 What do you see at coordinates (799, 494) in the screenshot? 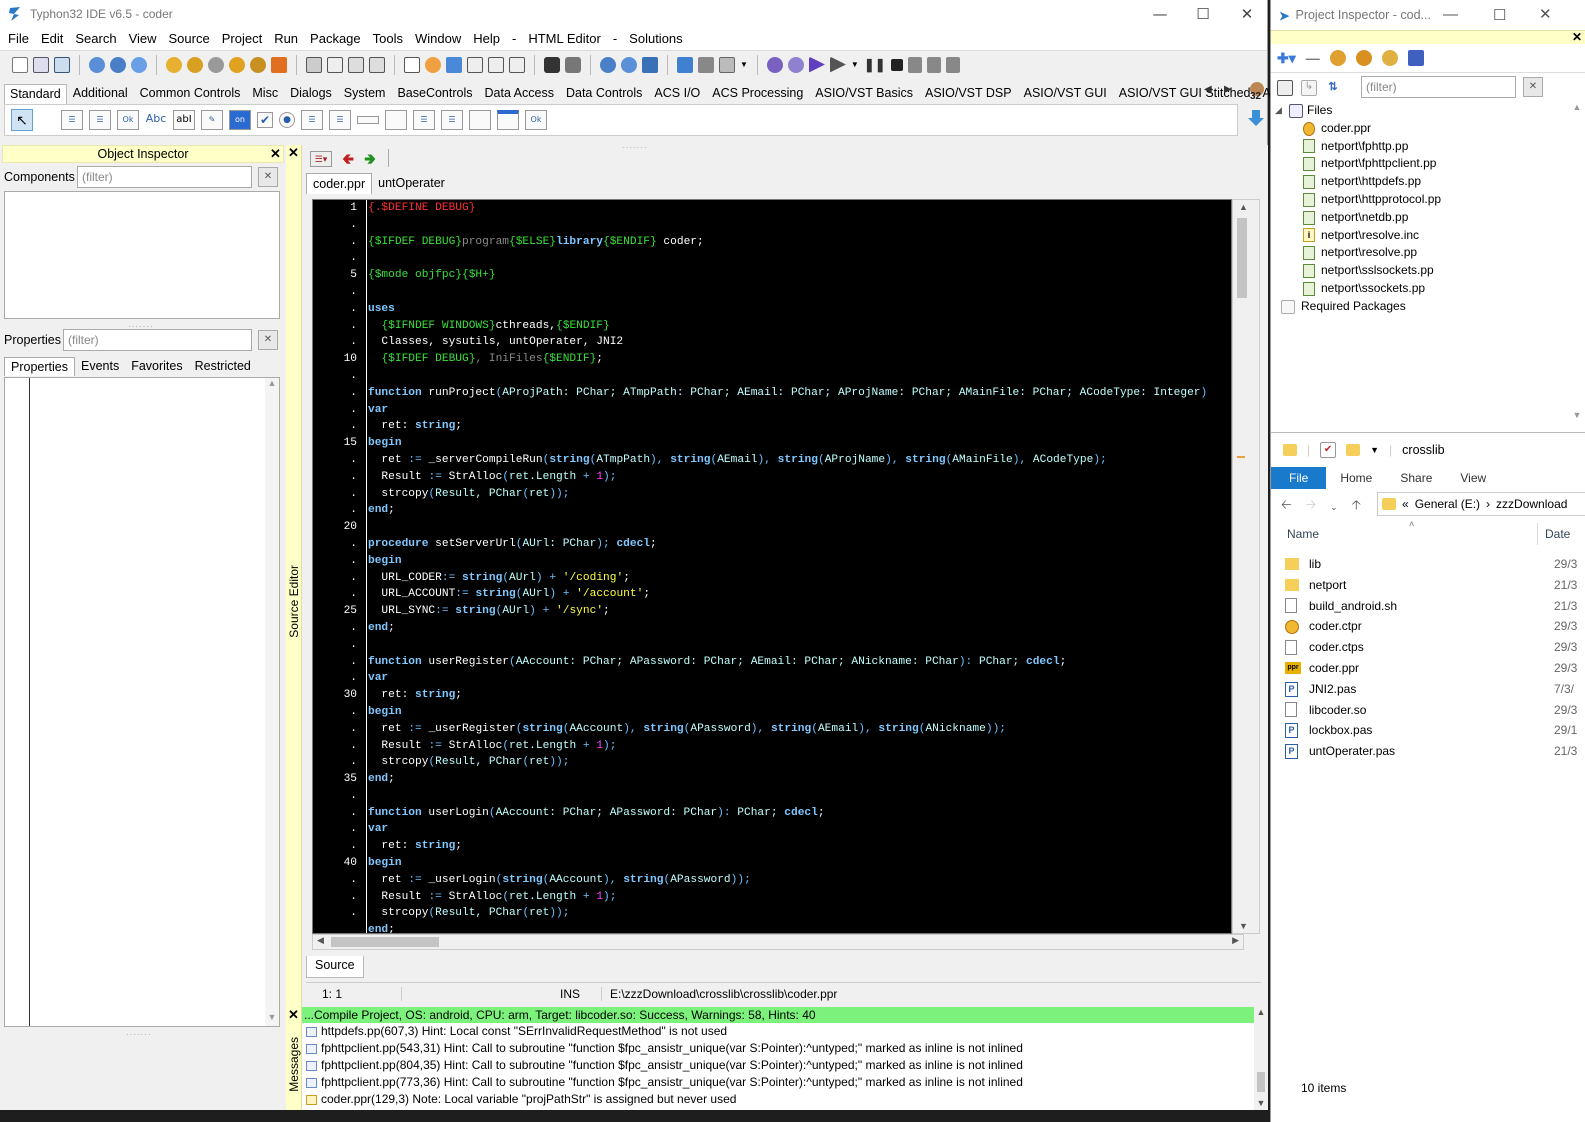
I see `code-line: strcopy(Result, PChar(ret));` at bounding box center [799, 494].